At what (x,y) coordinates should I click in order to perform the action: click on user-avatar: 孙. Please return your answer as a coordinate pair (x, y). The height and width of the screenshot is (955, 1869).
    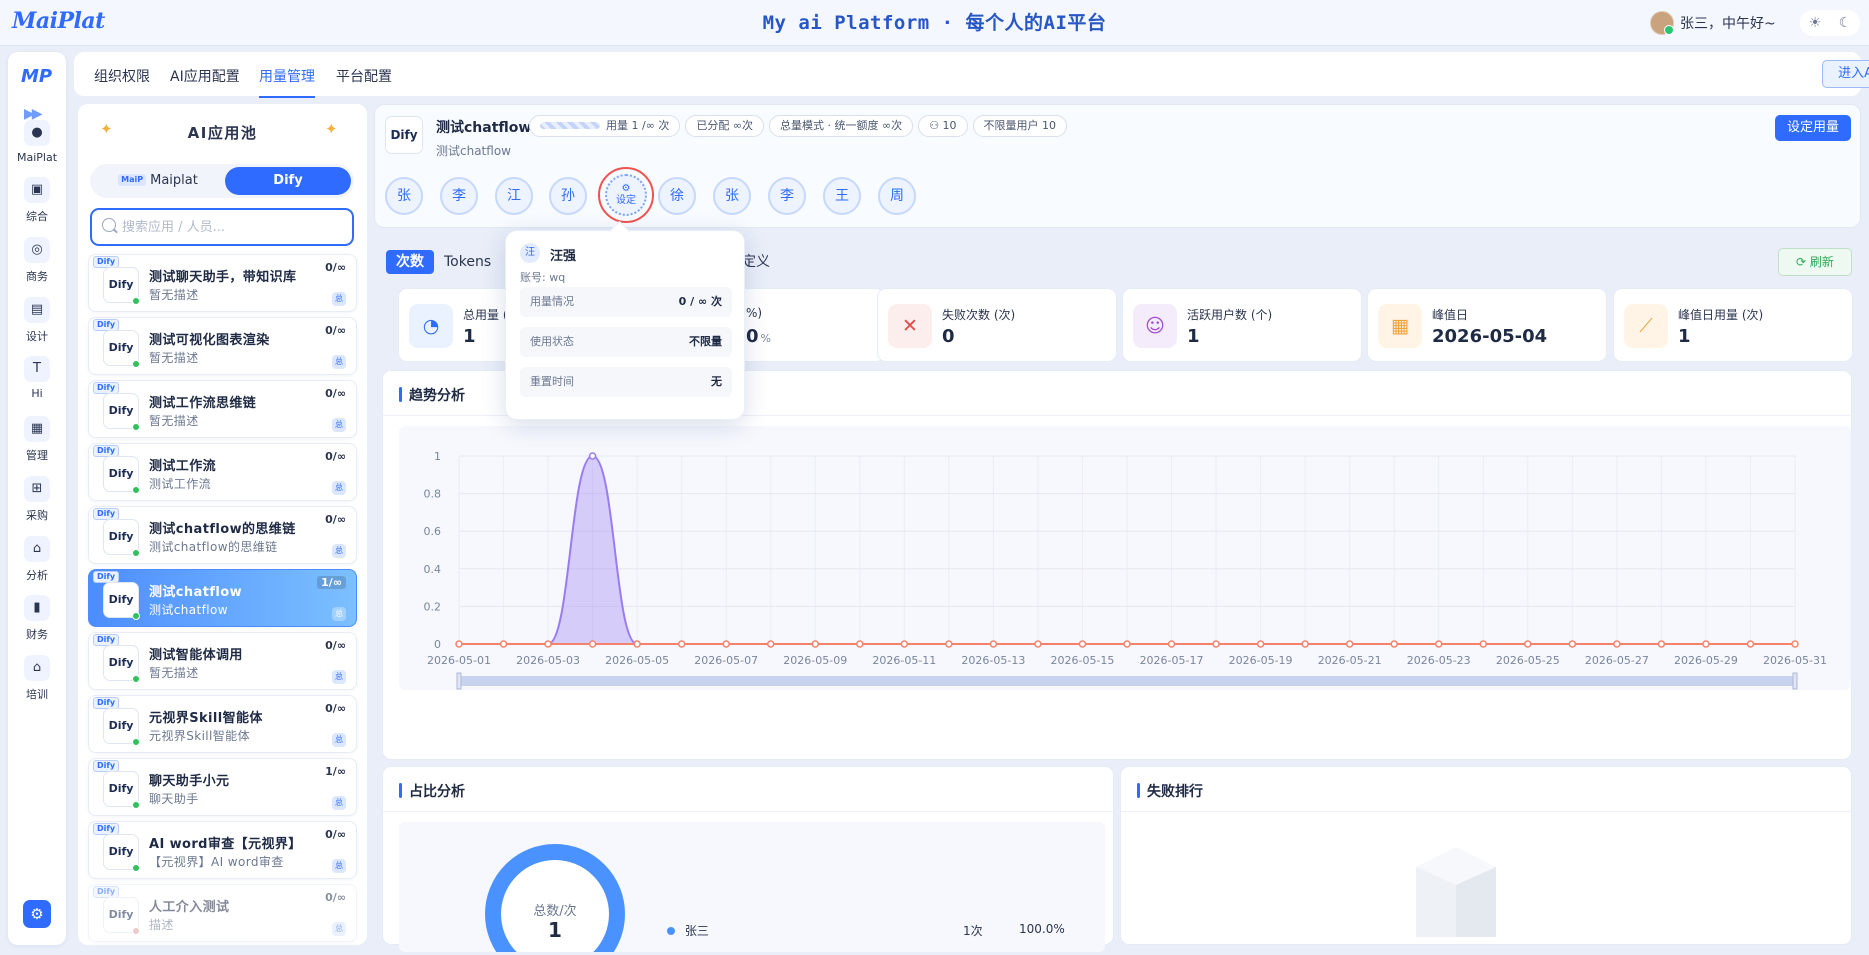
    Looking at the image, I should click on (568, 196).